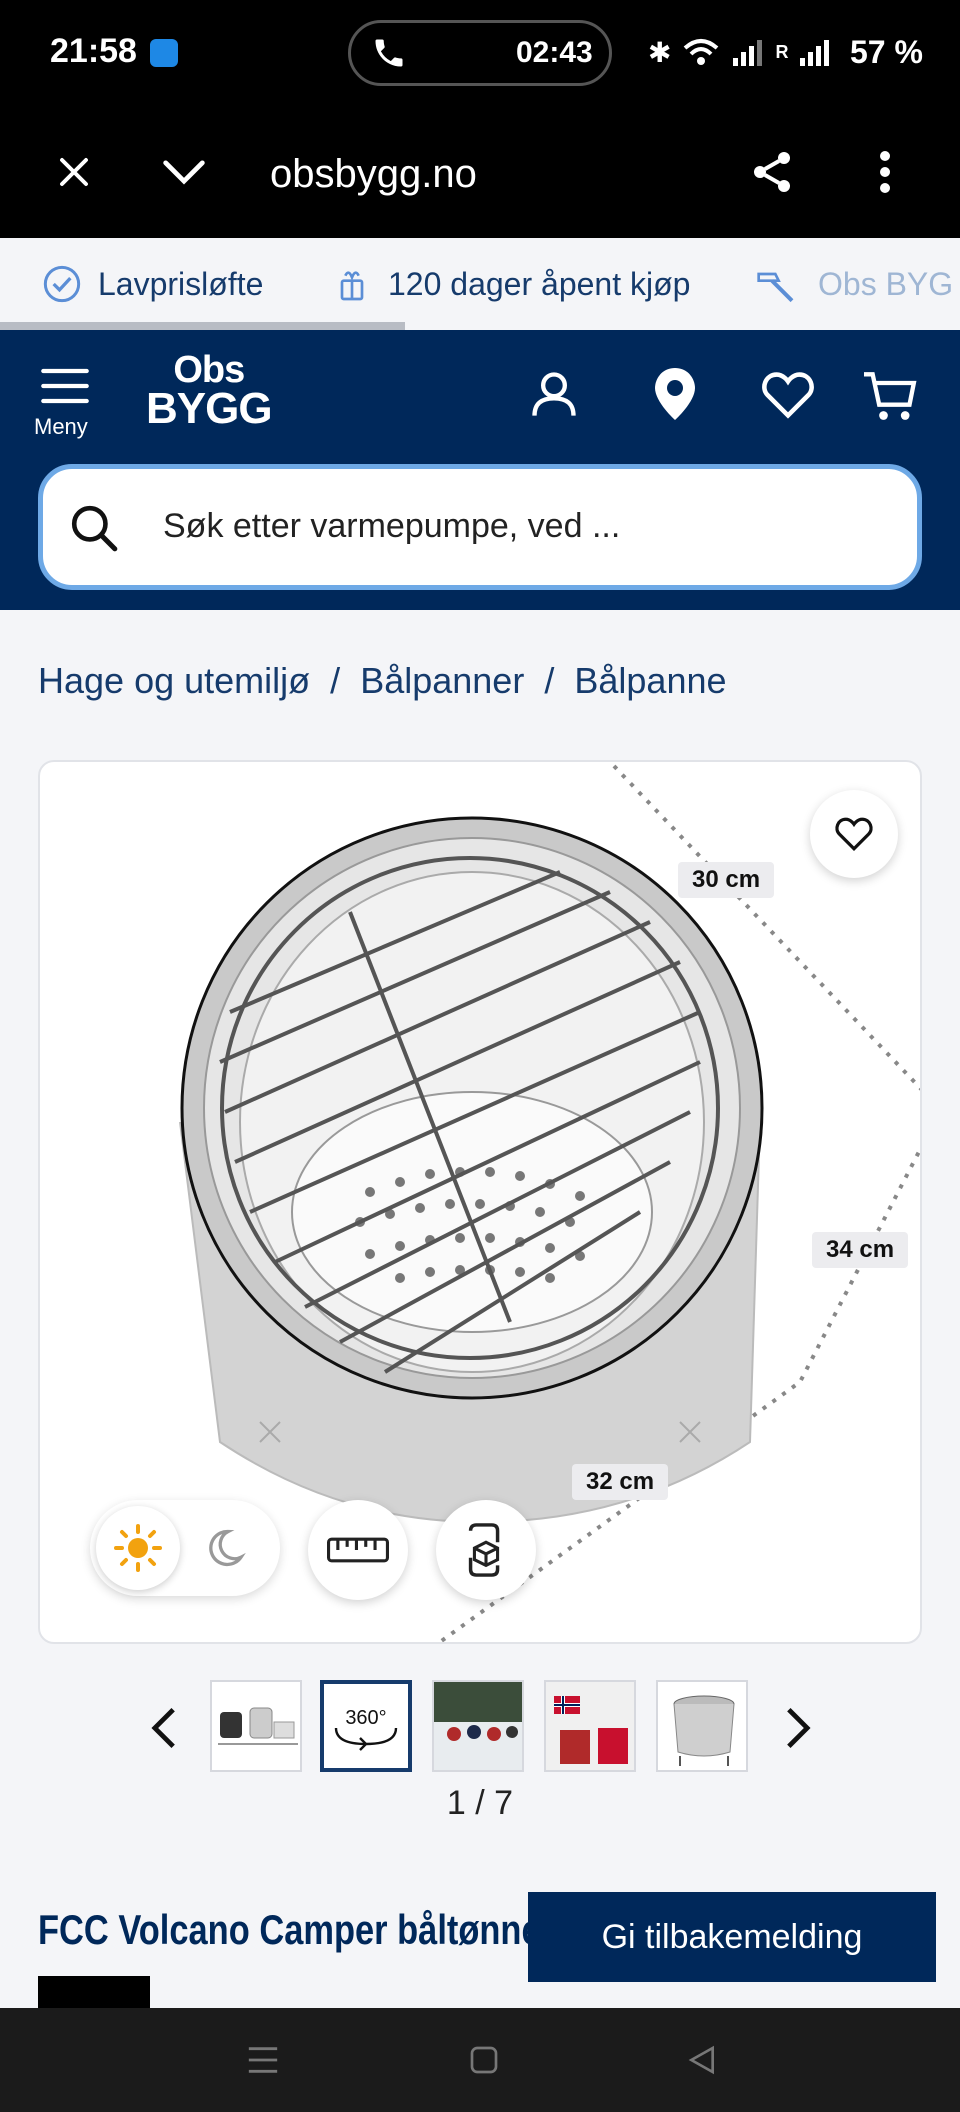  What do you see at coordinates (209, 409) in the screenshot?
I see `logo-line2: BYGG` at bounding box center [209, 409].